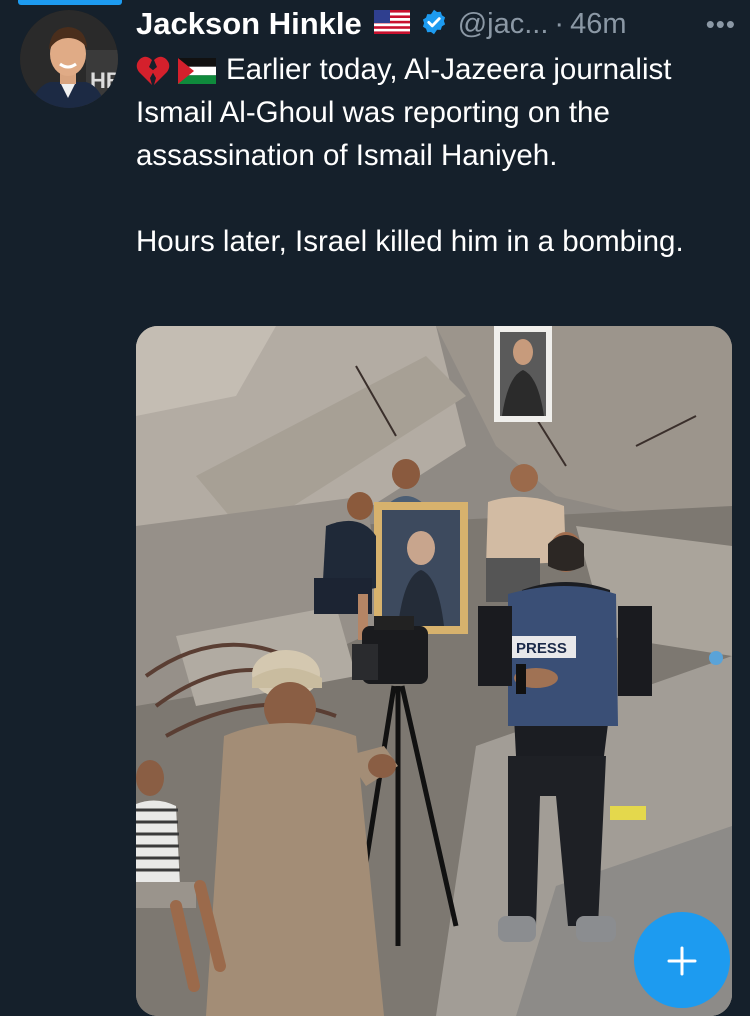 The image size is (750, 1016). I want to click on compose-plus-icon, so click(682, 961).